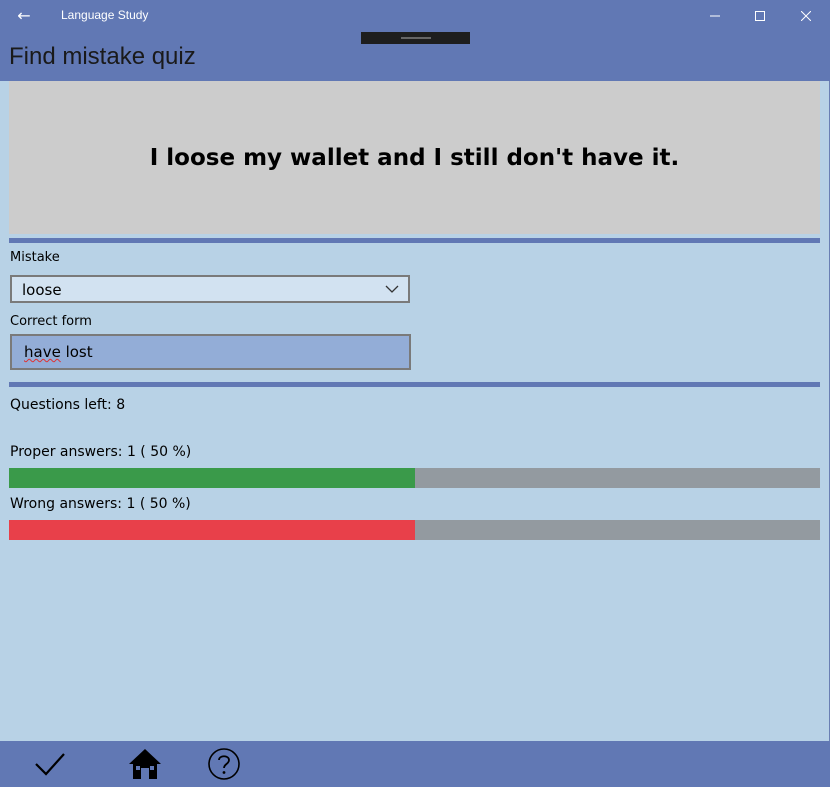 The height and width of the screenshot is (787, 830). I want to click on correct-form-input: have lost, so click(210, 352).